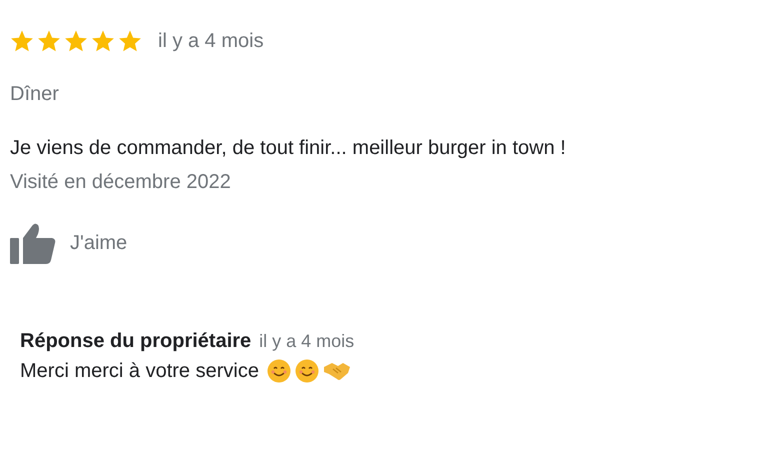 This screenshot has height=450, width=778. Describe the element at coordinates (69, 243) in the screenshot. I see `like-button: J'aime` at that location.